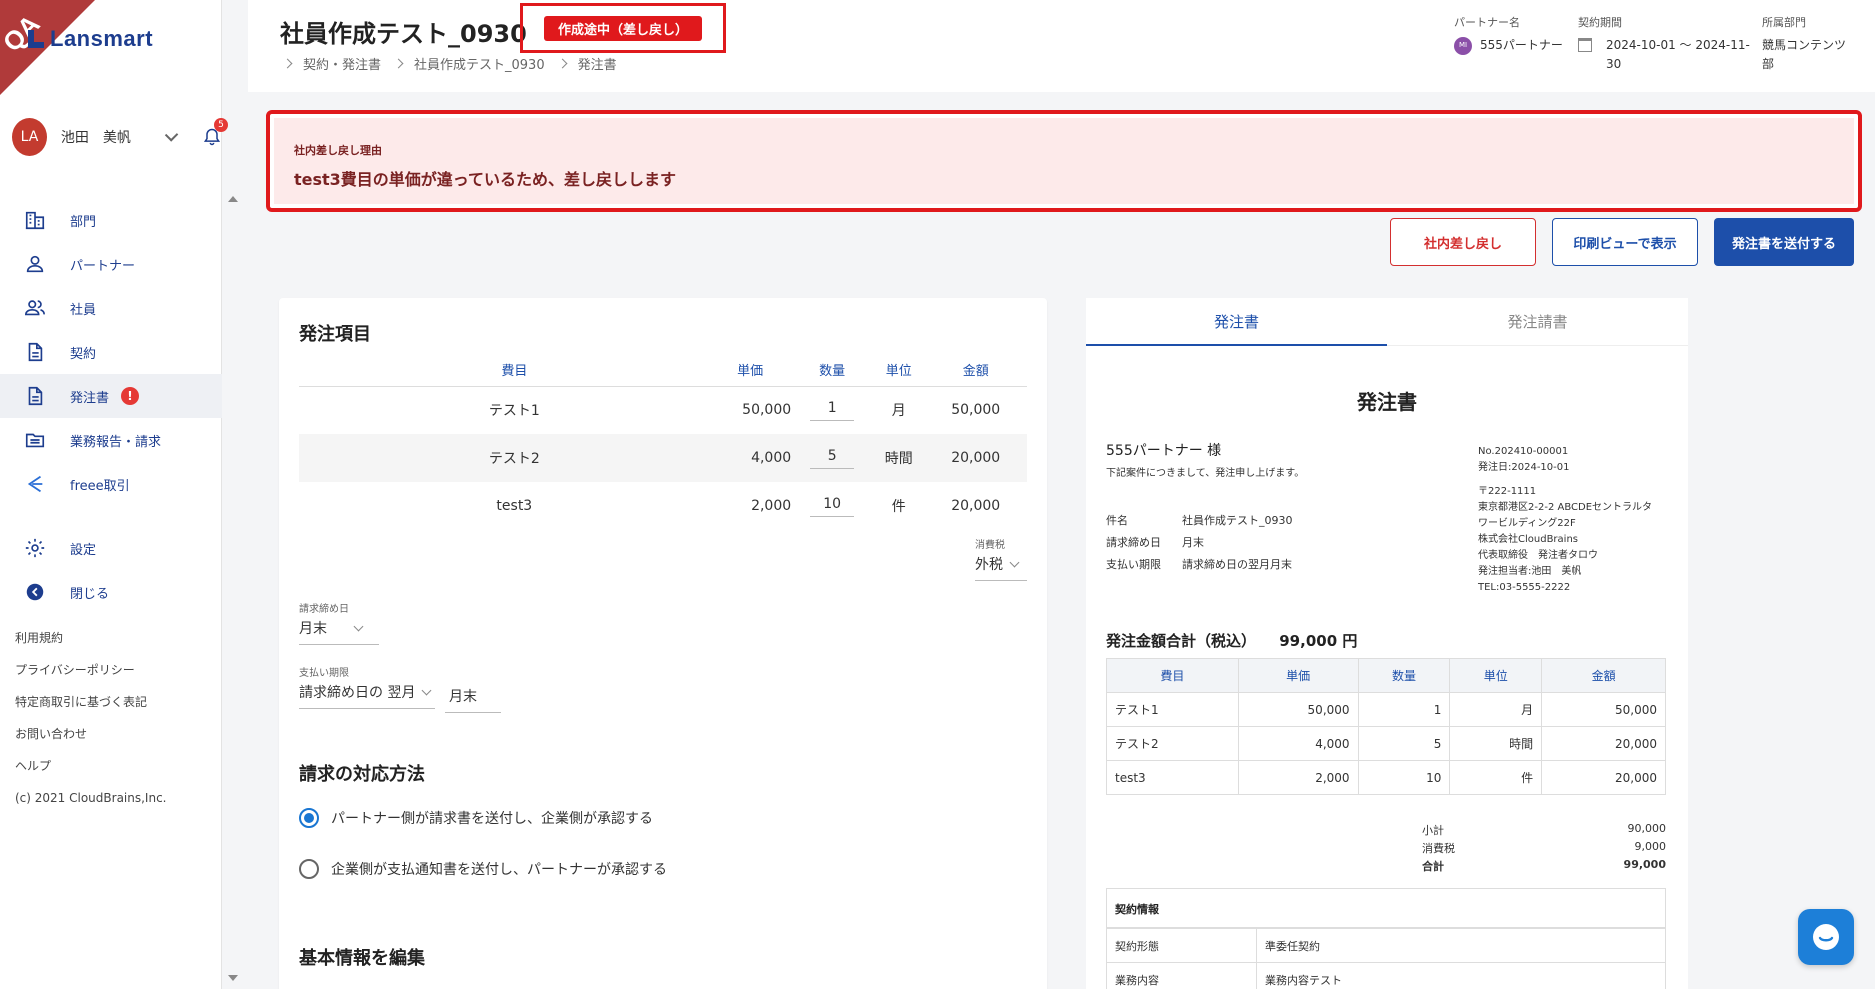 The width and height of the screenshot is (1875, 989). What do you see at coordinates (1523, 451) in the screenshot?
I see `order-number: No.202410-00001` at bounding box center [1523, 451].